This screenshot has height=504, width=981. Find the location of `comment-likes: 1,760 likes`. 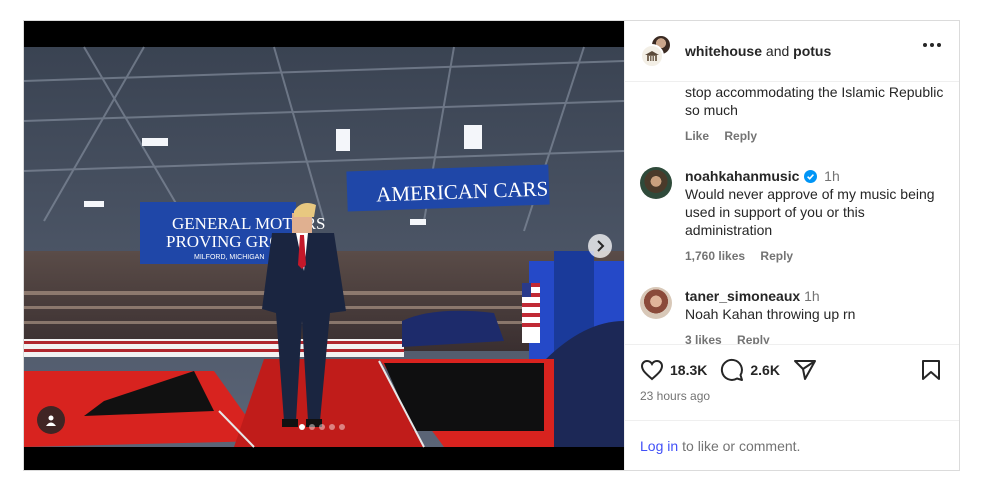

comment-likes: 1,760 likes is located at coordinates (715, 256).